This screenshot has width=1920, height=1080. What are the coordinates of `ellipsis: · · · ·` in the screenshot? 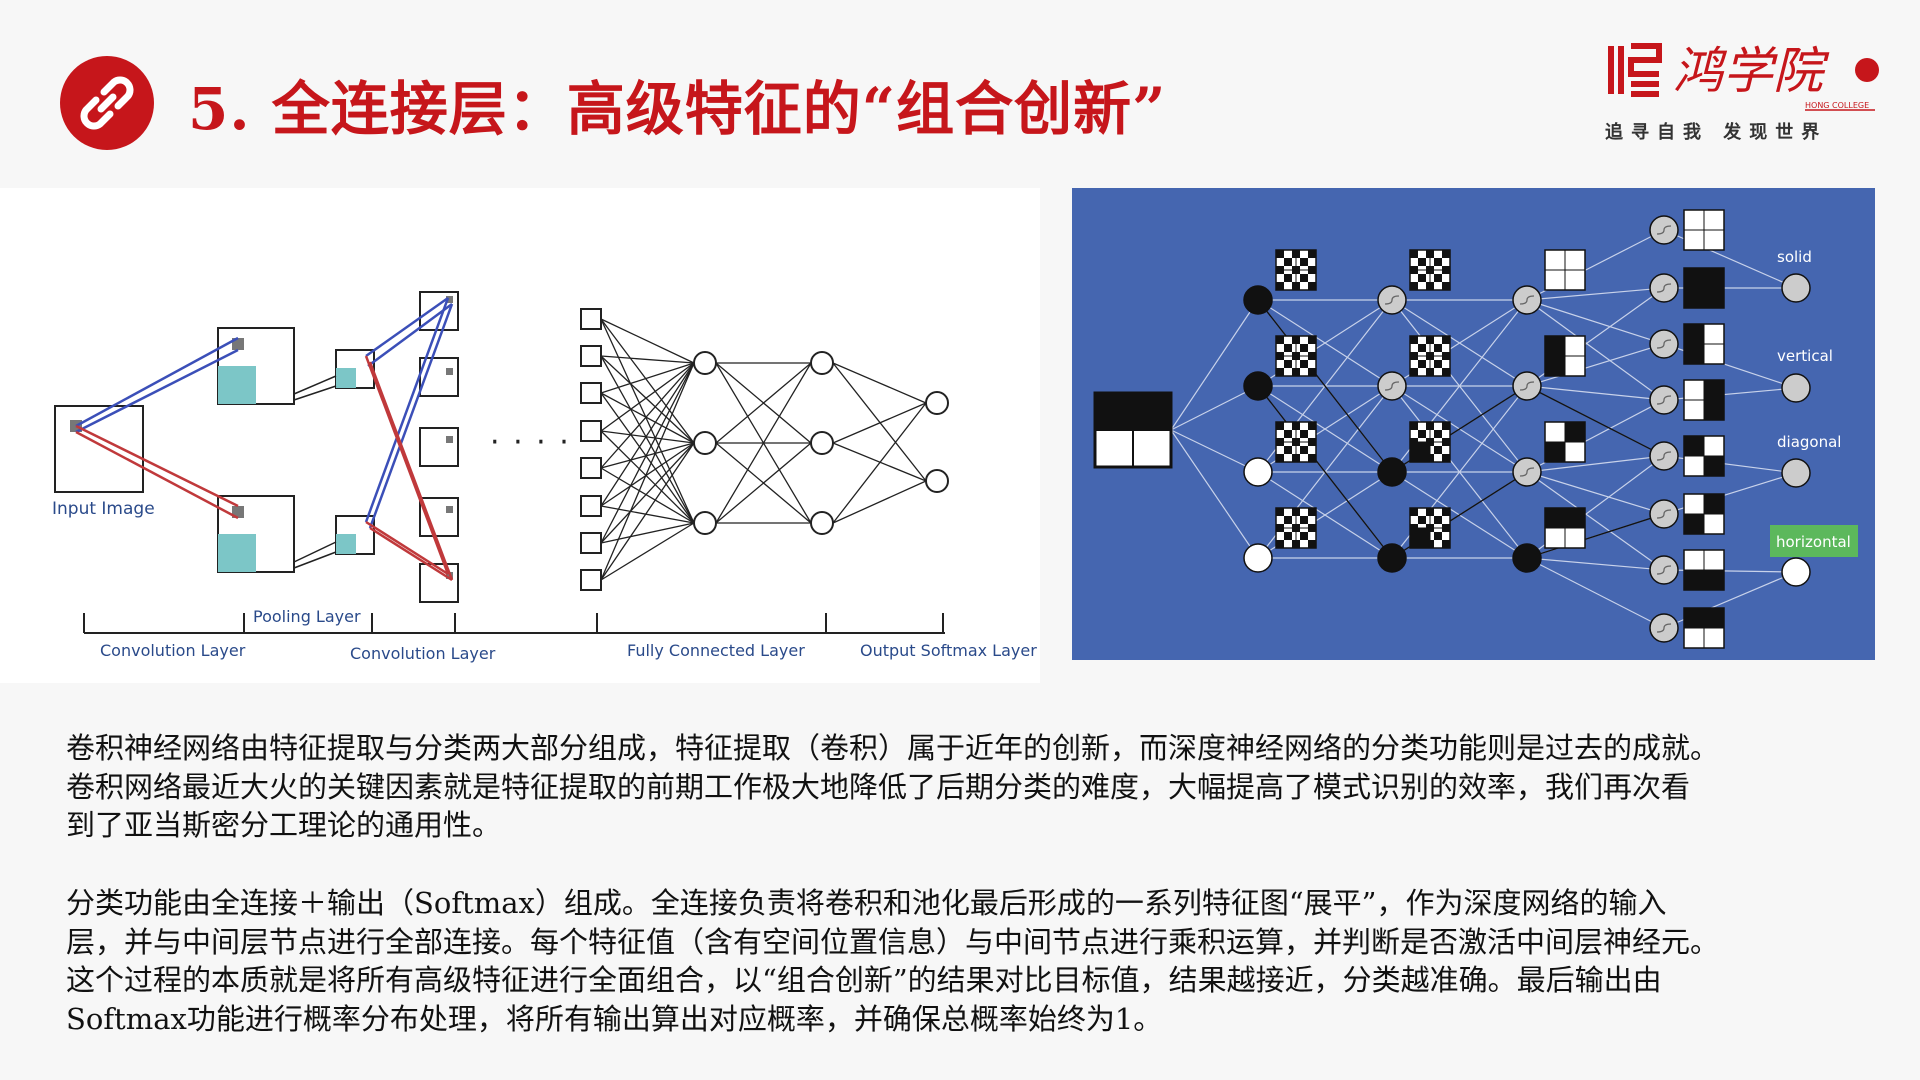 It's located at (530, 442).